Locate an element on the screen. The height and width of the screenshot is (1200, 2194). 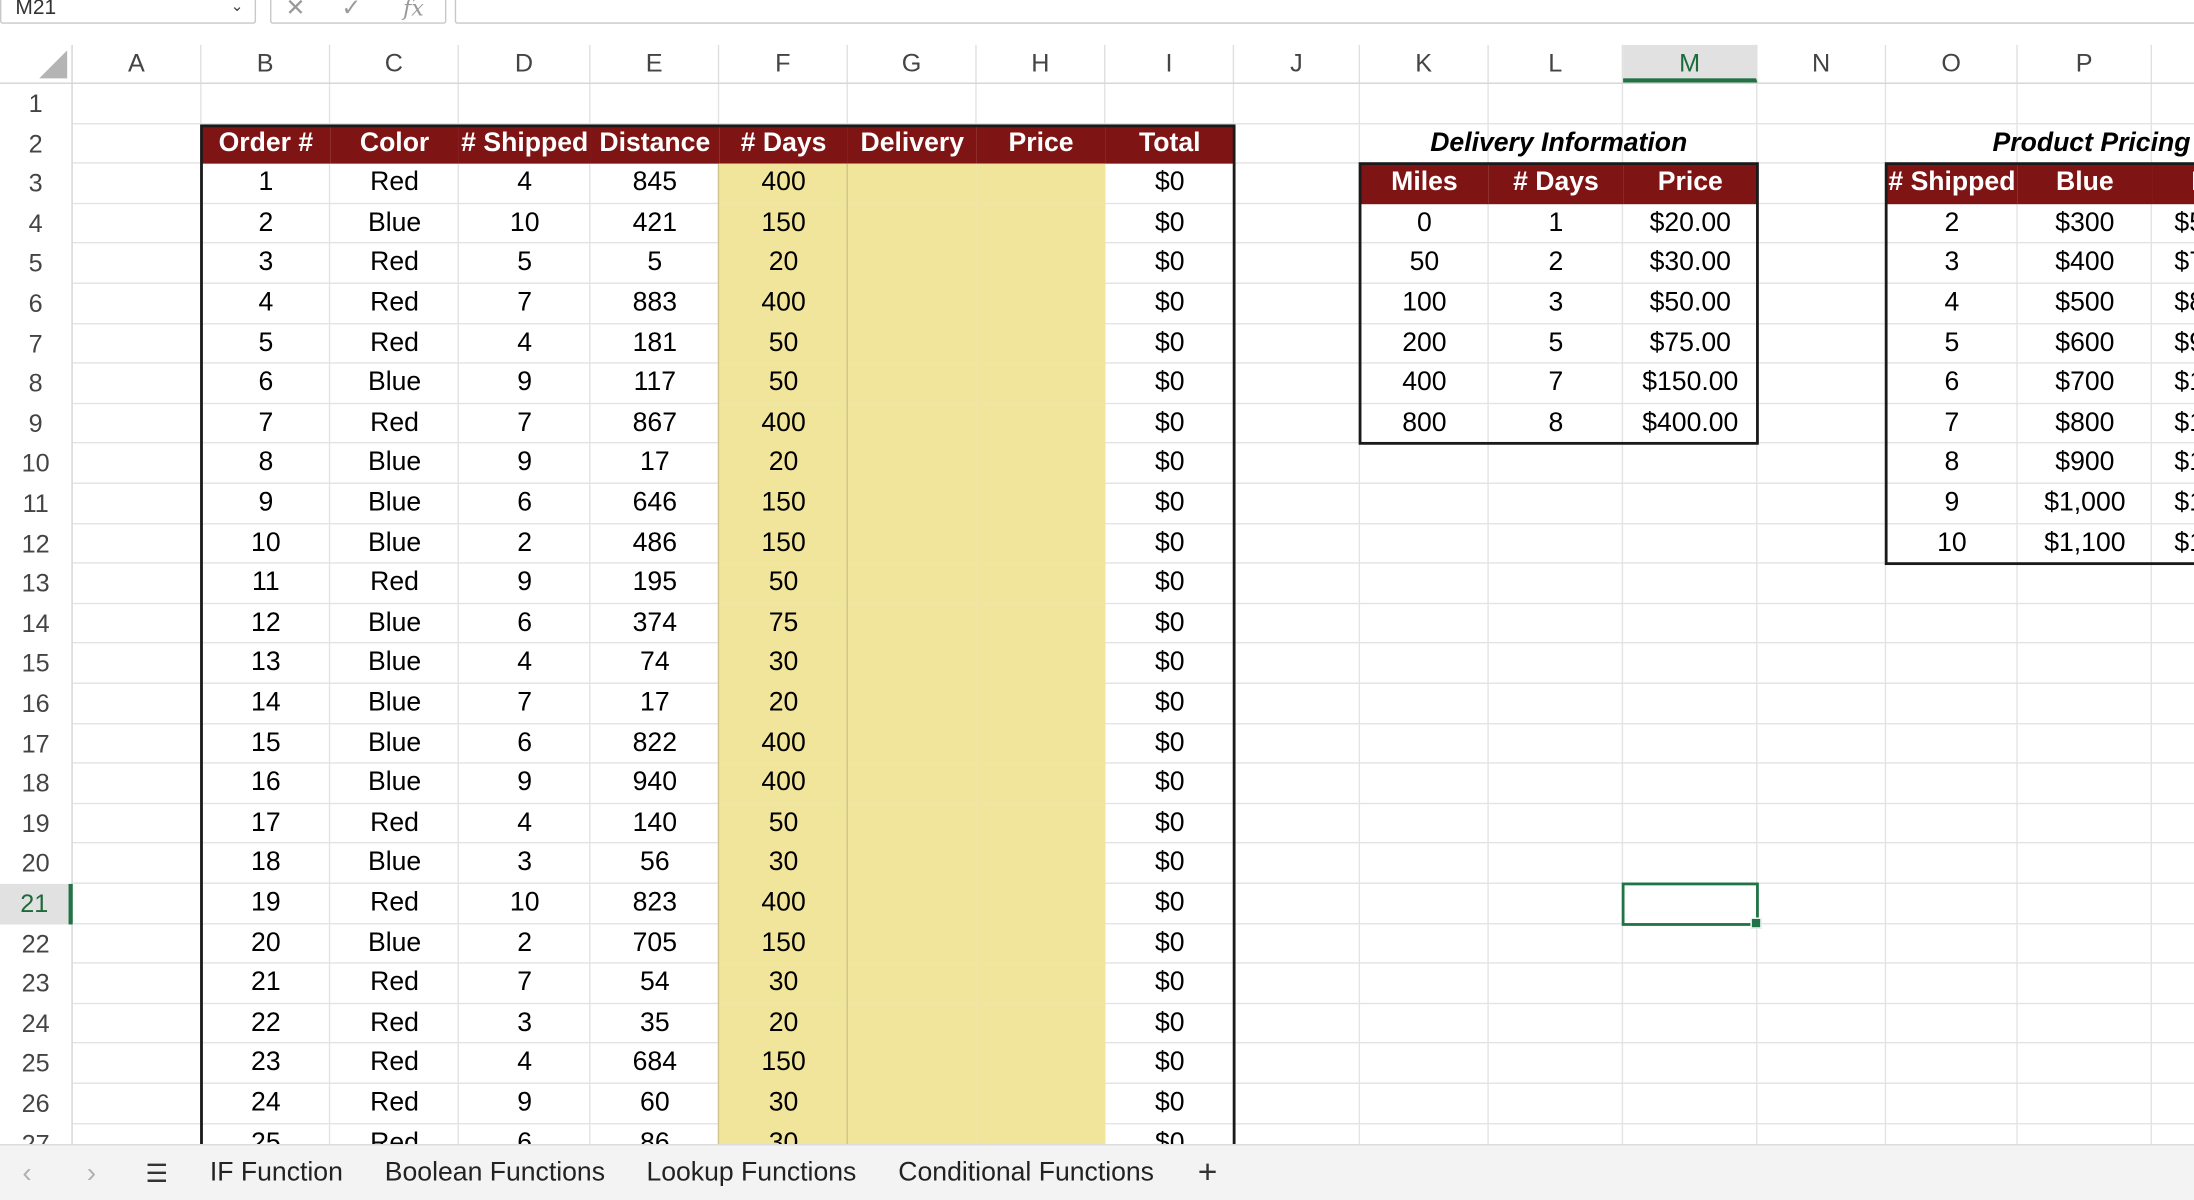
pricing-header-cell: Blue is located at coordinates (2085, 183).